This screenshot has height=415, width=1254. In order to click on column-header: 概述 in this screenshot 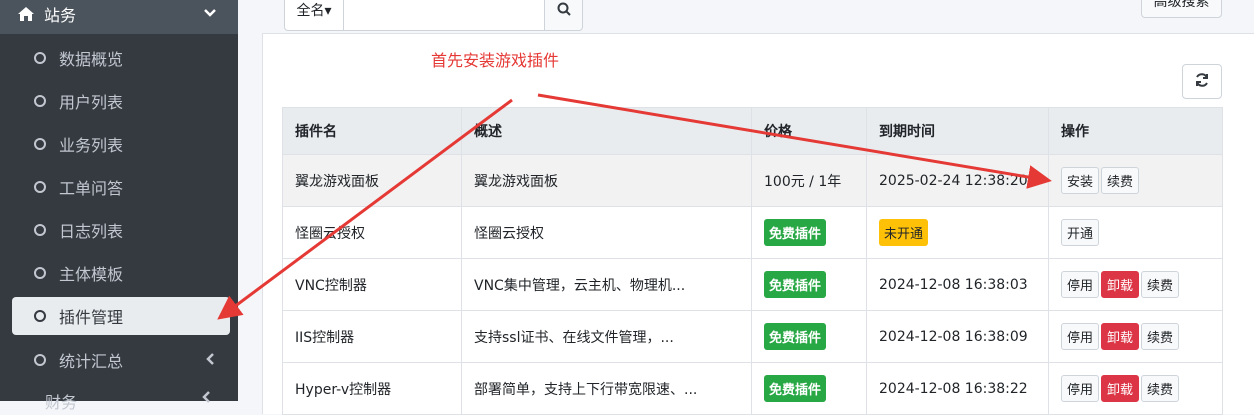, I will do `click(606, 131)`.